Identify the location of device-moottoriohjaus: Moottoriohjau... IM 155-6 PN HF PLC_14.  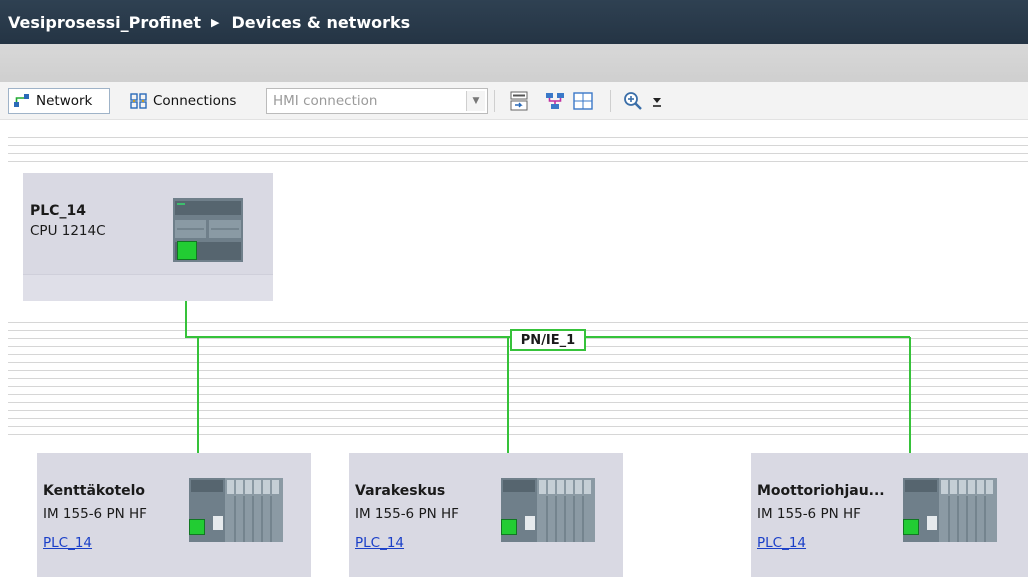
(889, 515).